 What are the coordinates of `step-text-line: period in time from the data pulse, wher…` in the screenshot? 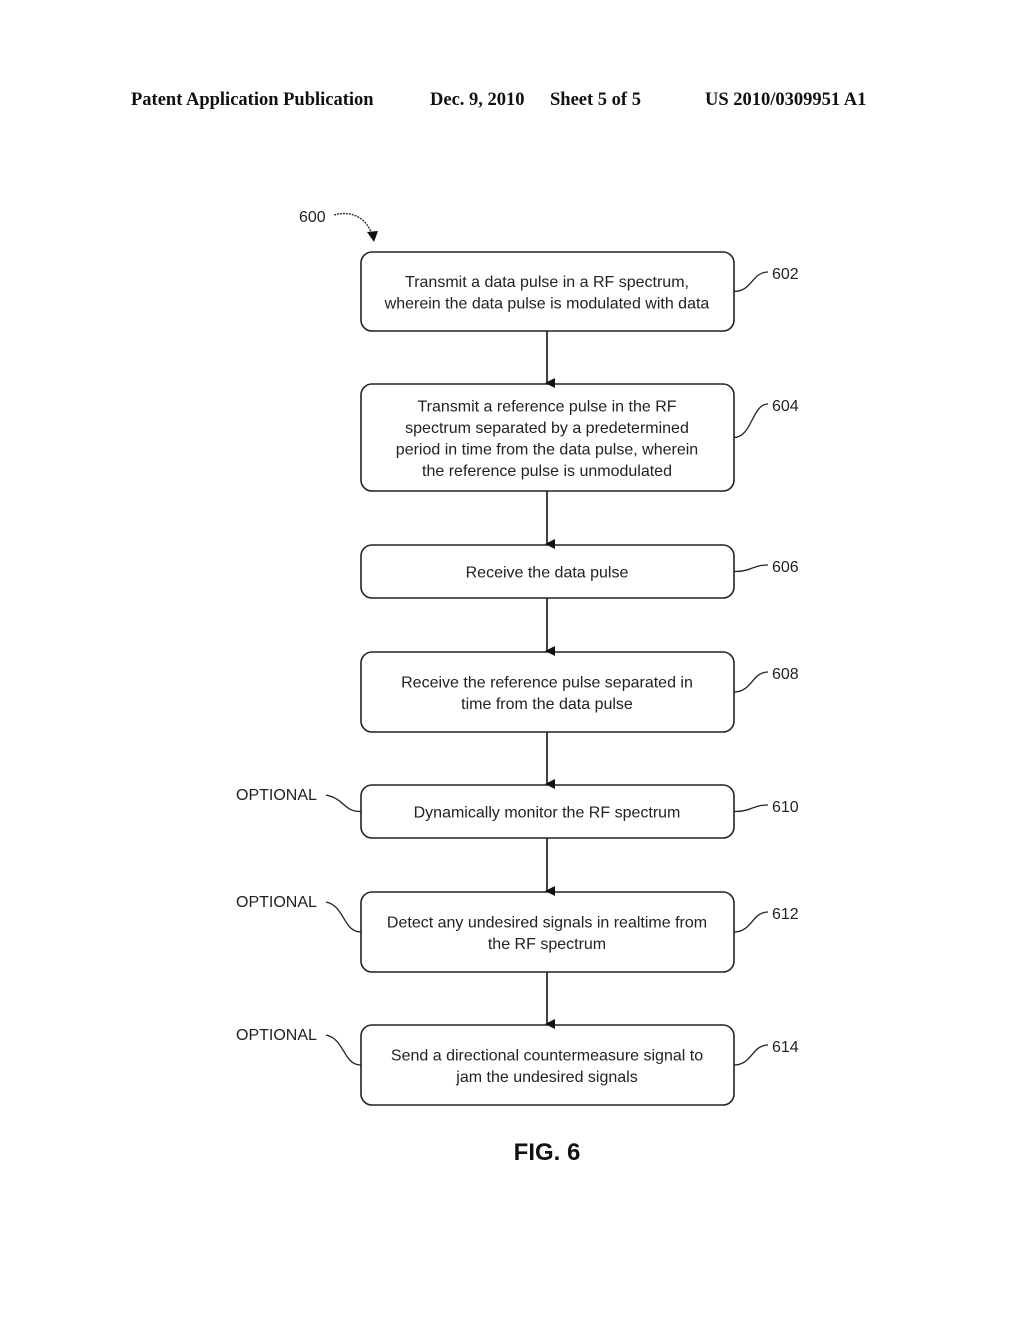 It's located at (547, 449).